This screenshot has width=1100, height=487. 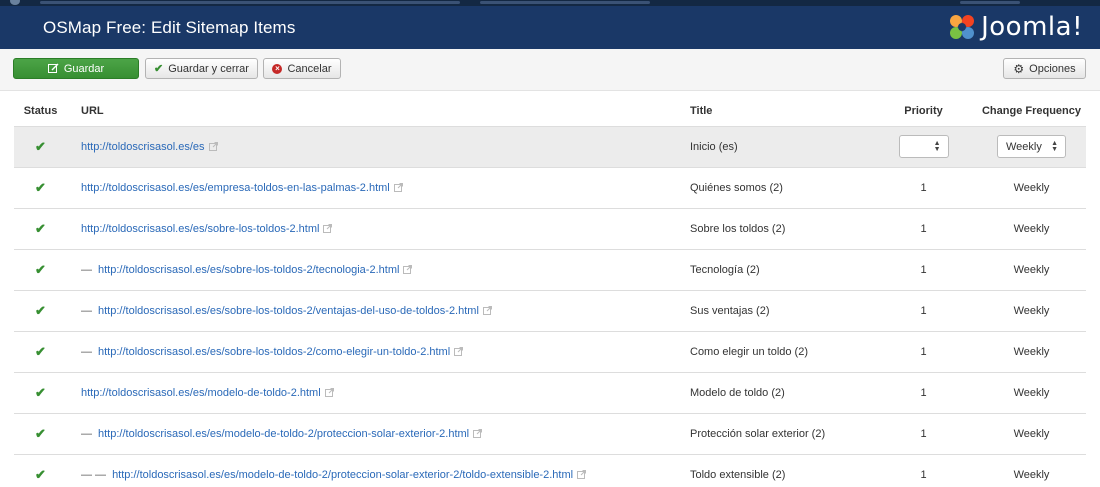 What do you see at coordinates (1032, 27) in the screenshot?
I see `brand-name: Joomla!` at bounding box center [1032, 27].